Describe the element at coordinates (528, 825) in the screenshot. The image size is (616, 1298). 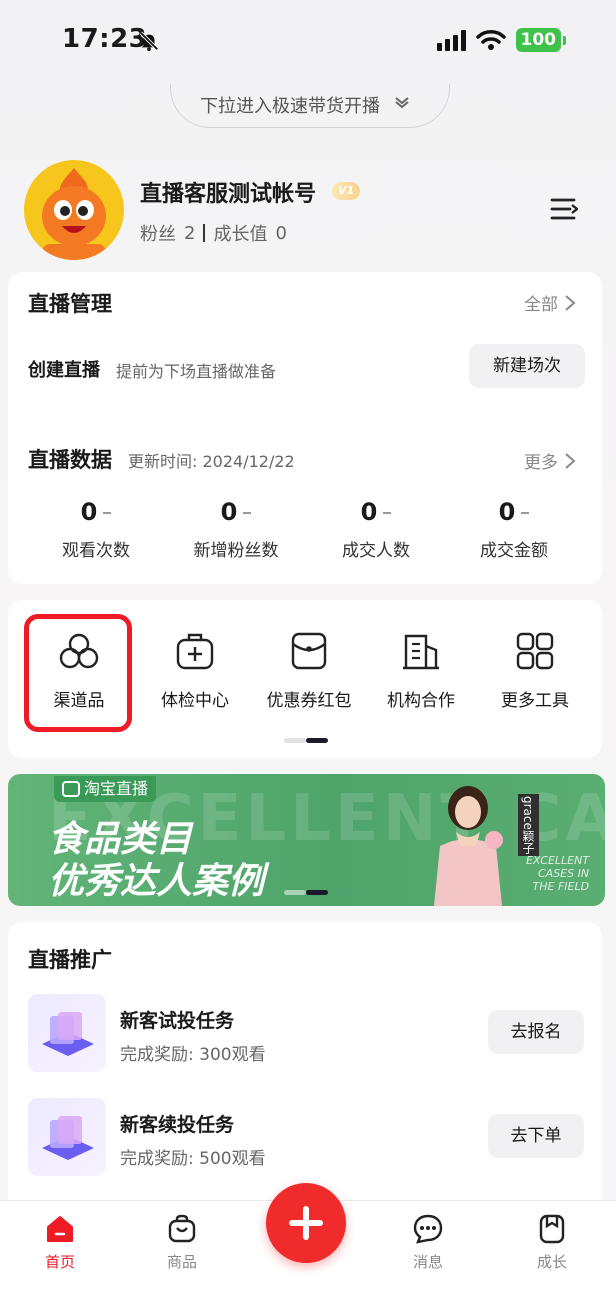
I see `presenter-name: grace颖子` at that location.